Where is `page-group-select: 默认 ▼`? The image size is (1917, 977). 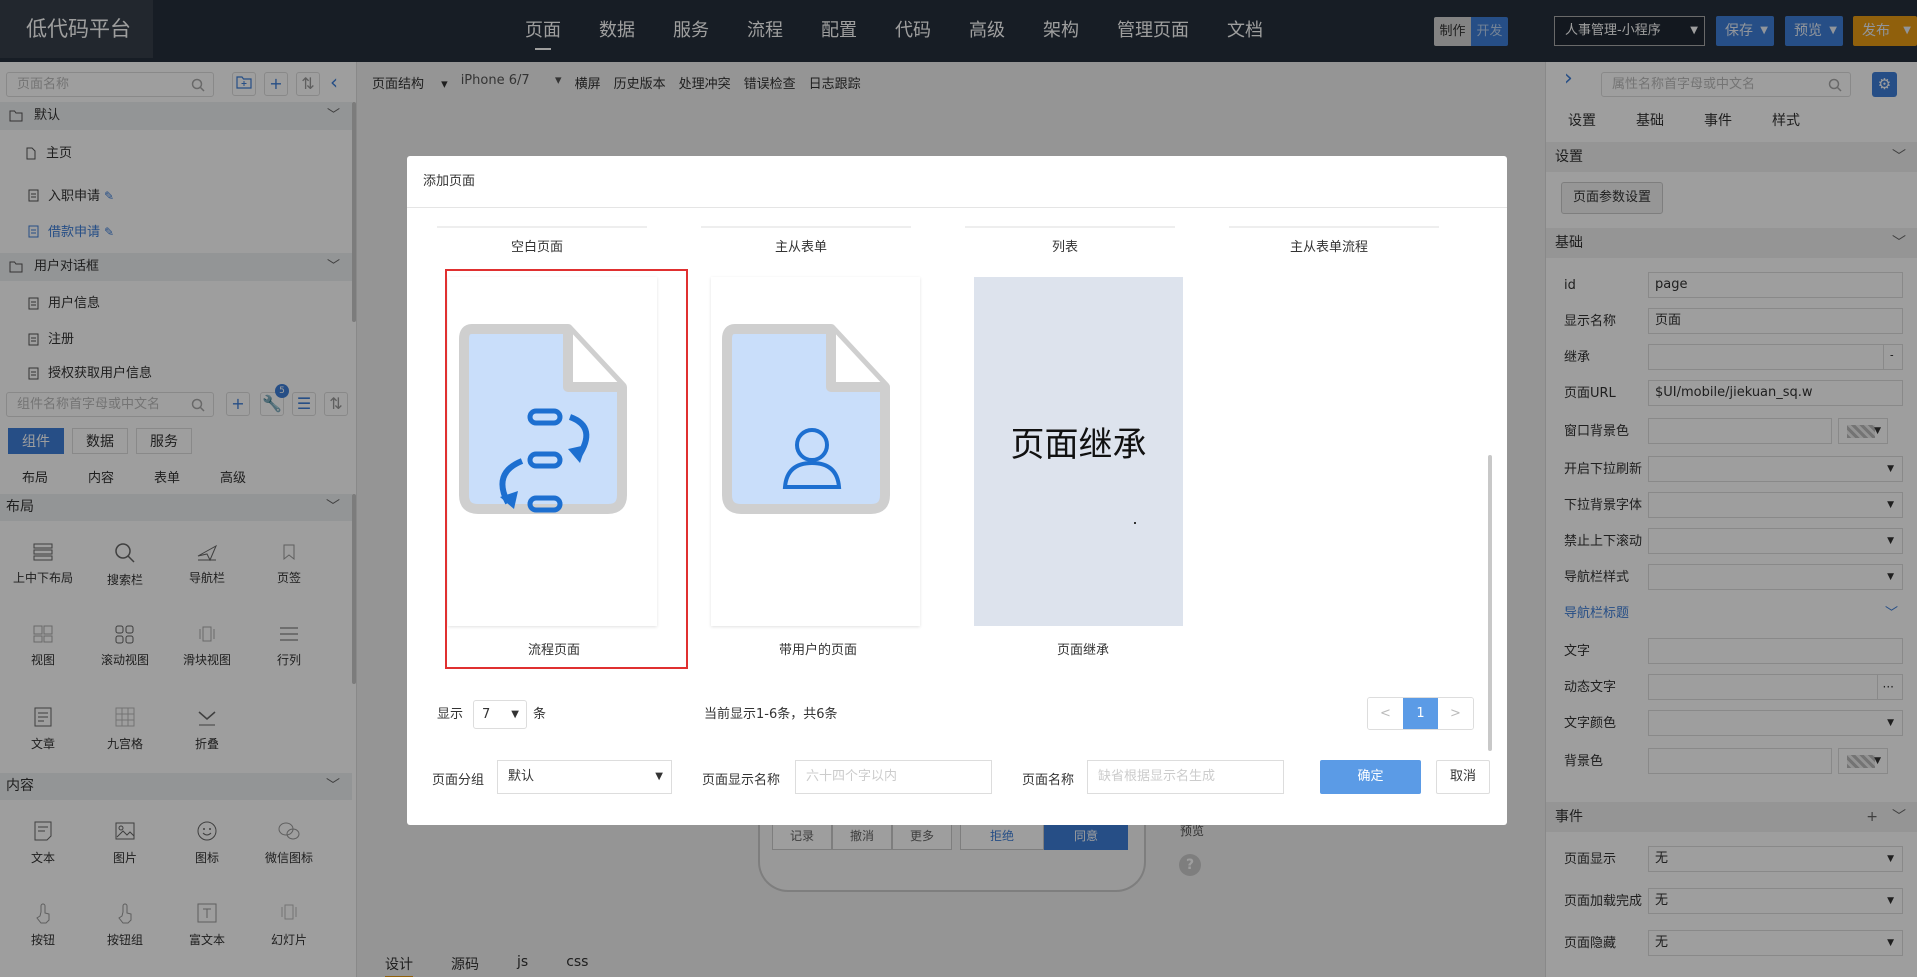 page-group-select: 默认 ▼ is located at coordinates (584, 777).